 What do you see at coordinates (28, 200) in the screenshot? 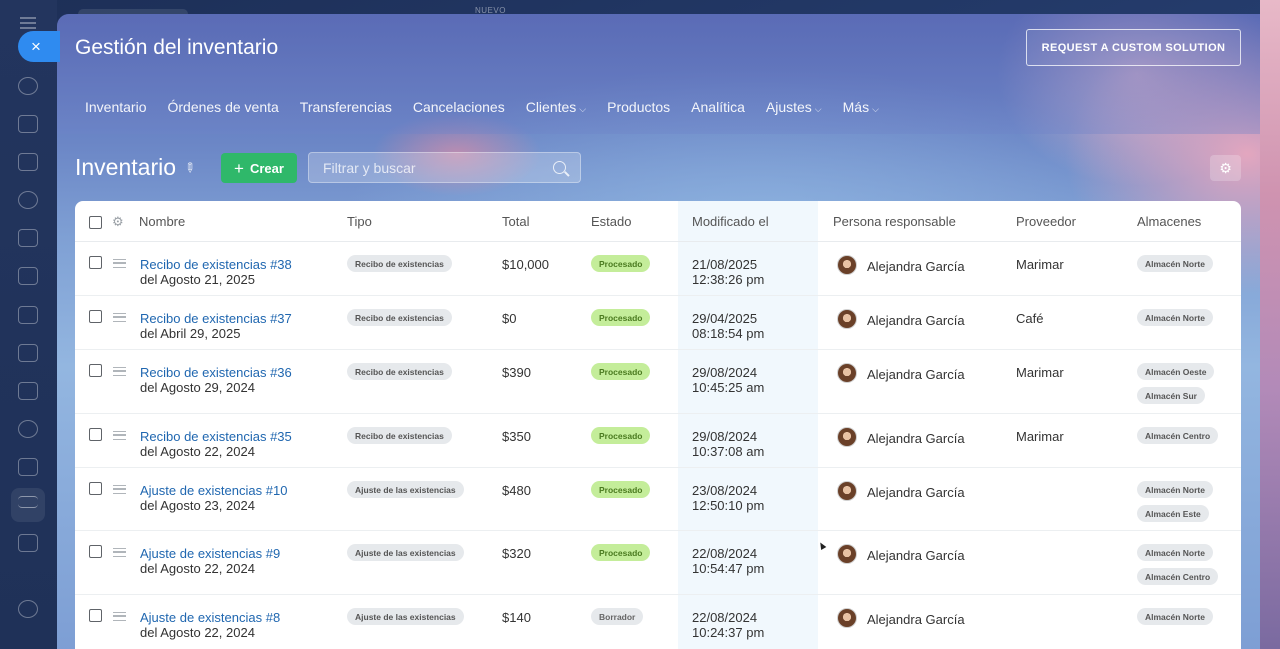
I see `settings-hex-icon` at bounding box center [28, 200].